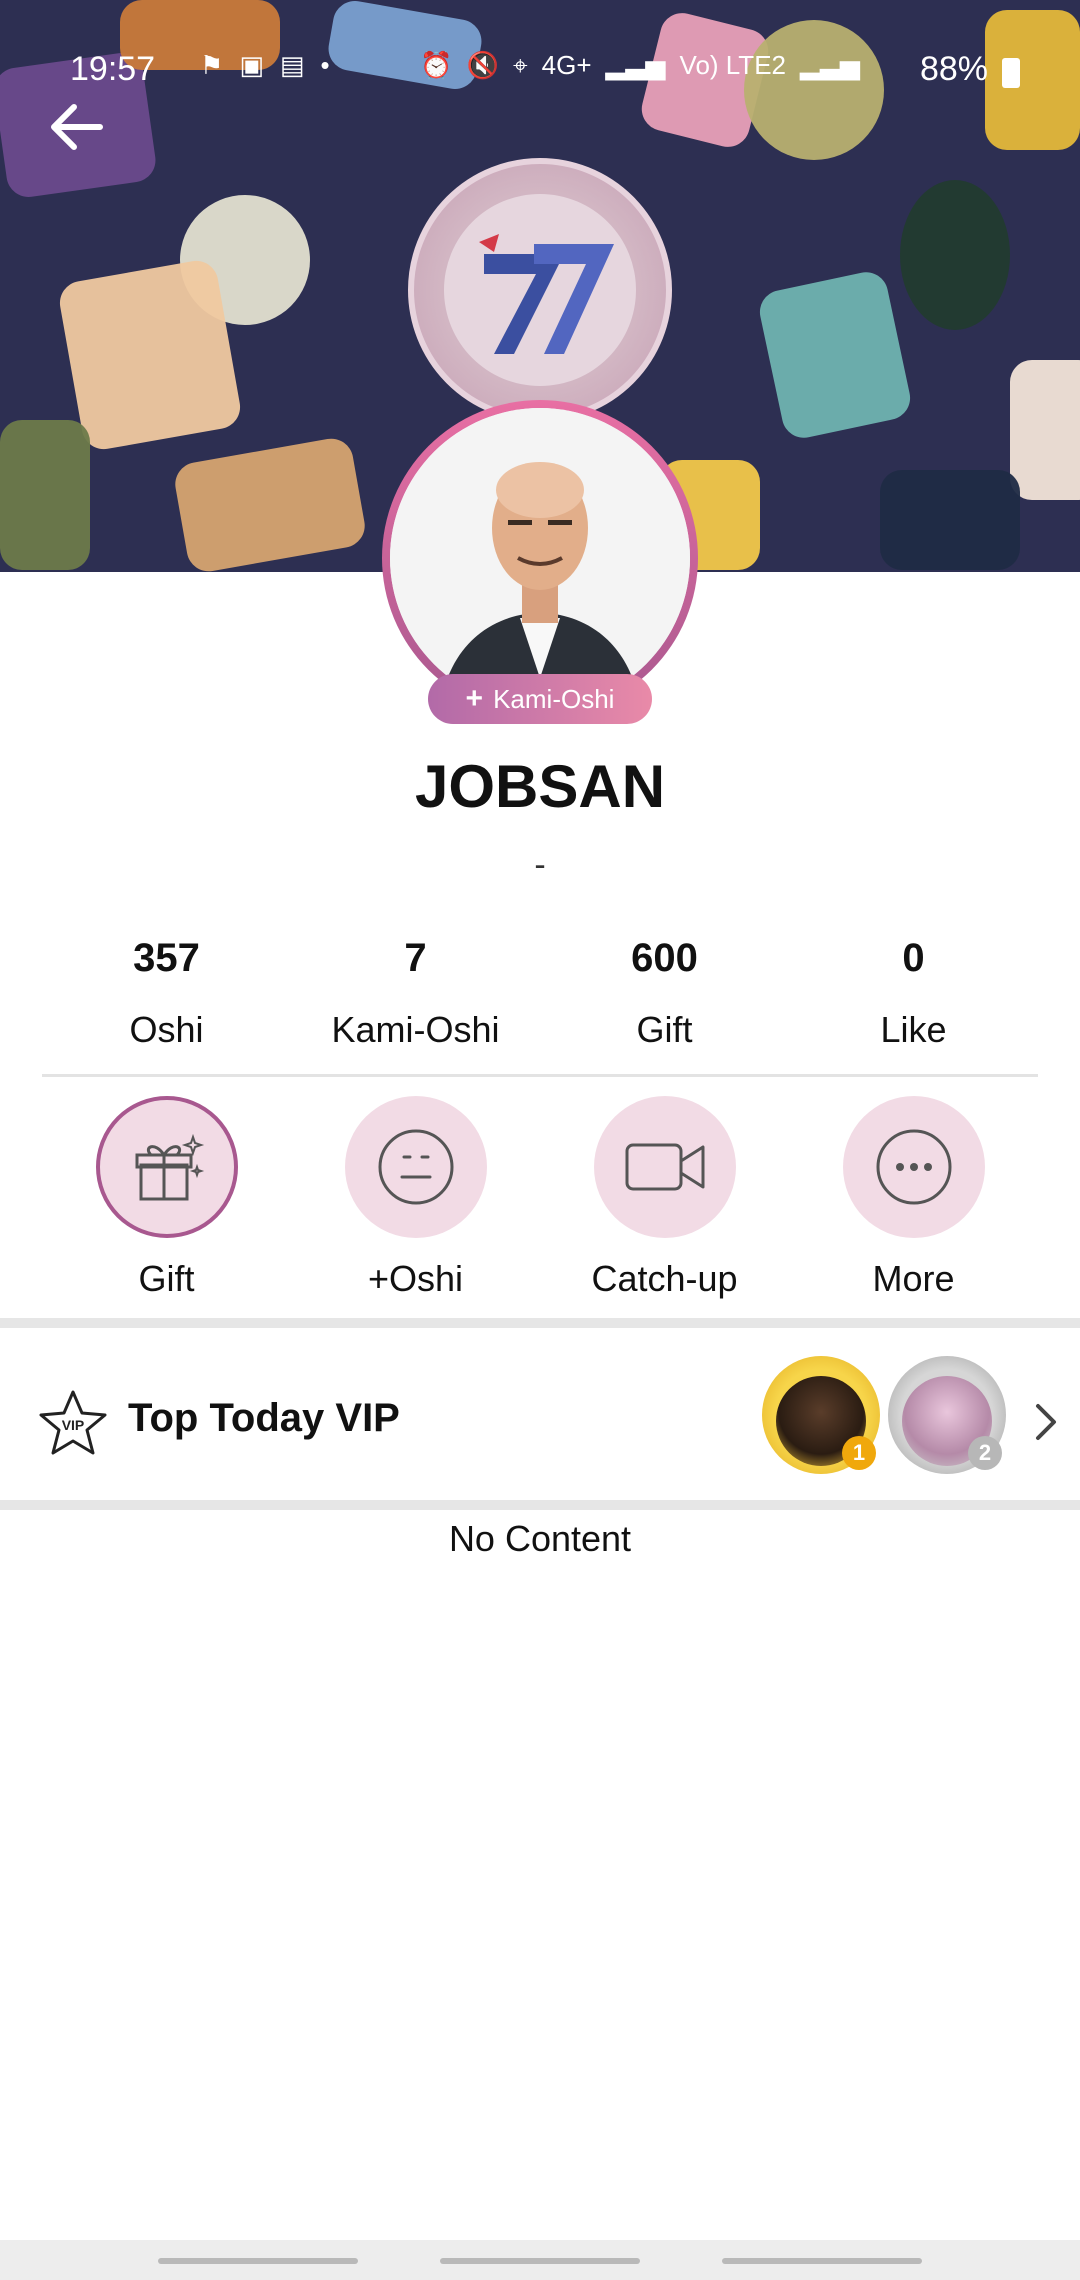 Image resolution: width=1080 pixels, height=2280 pixels. Describe the element at coordinates (985, 1453) in the screenshot. I see `vip-rank-2-badge: 2` at that location.